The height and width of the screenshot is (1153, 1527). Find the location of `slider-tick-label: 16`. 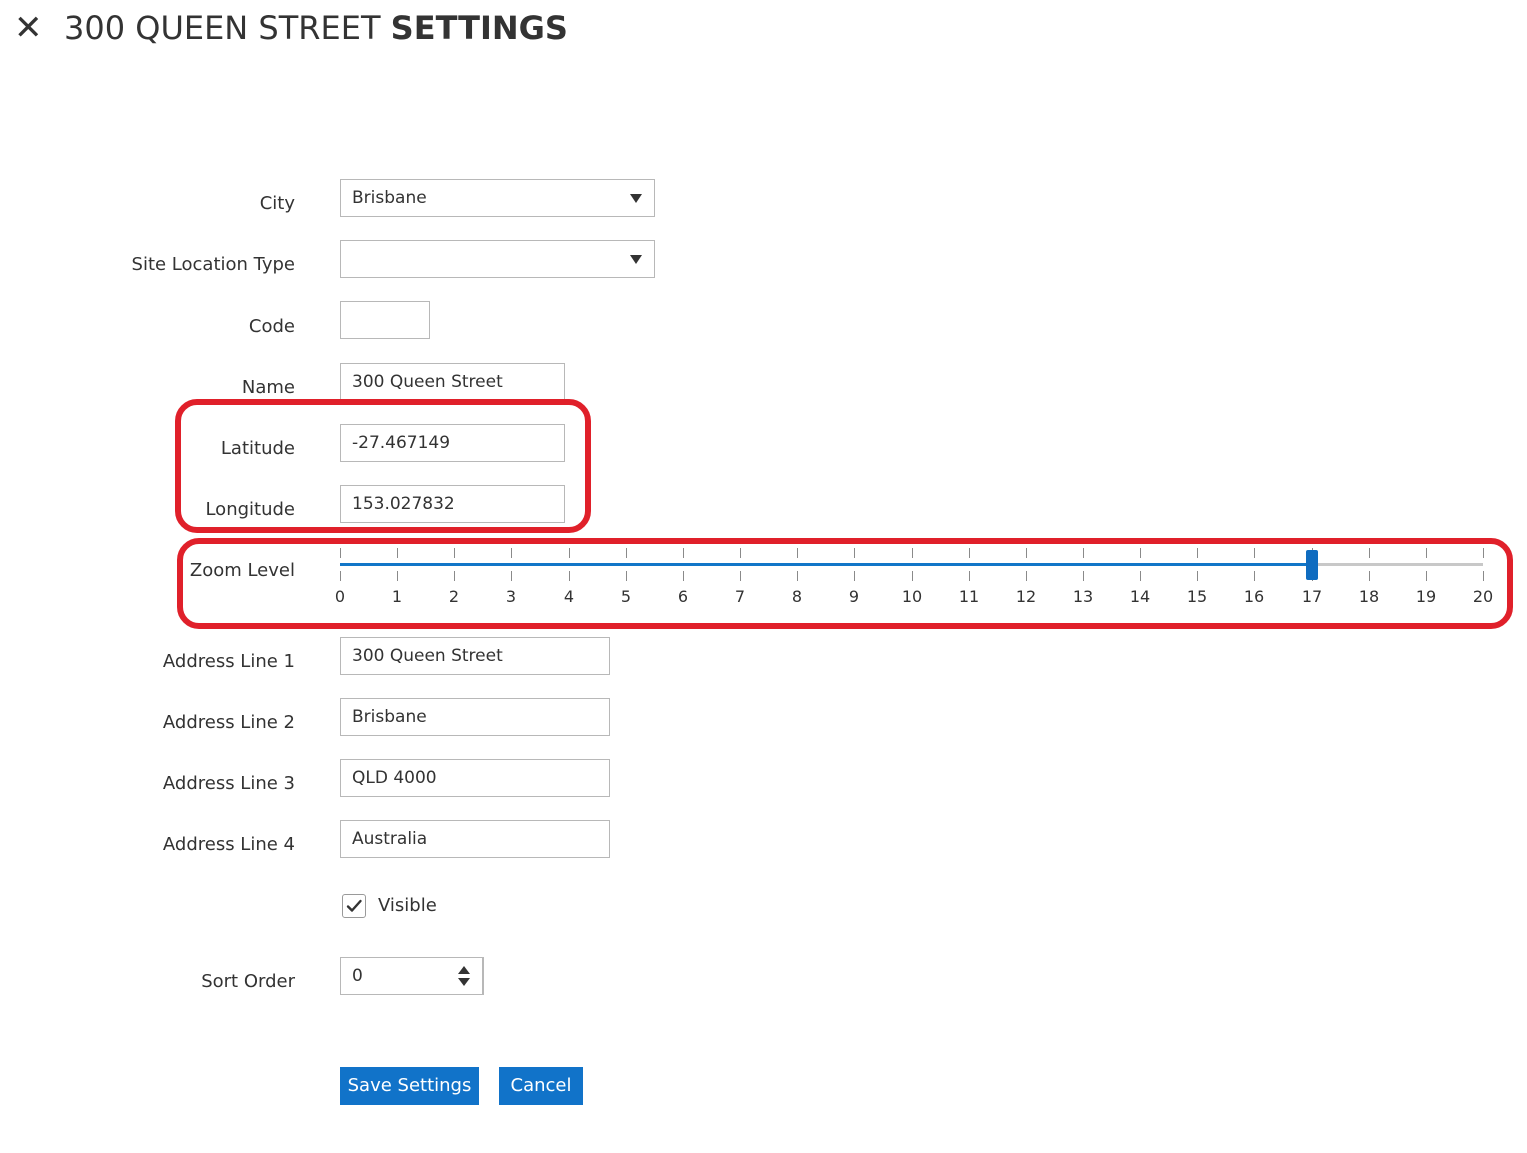

slider-tick-label: 16 is located at coordinates (1254, 596).